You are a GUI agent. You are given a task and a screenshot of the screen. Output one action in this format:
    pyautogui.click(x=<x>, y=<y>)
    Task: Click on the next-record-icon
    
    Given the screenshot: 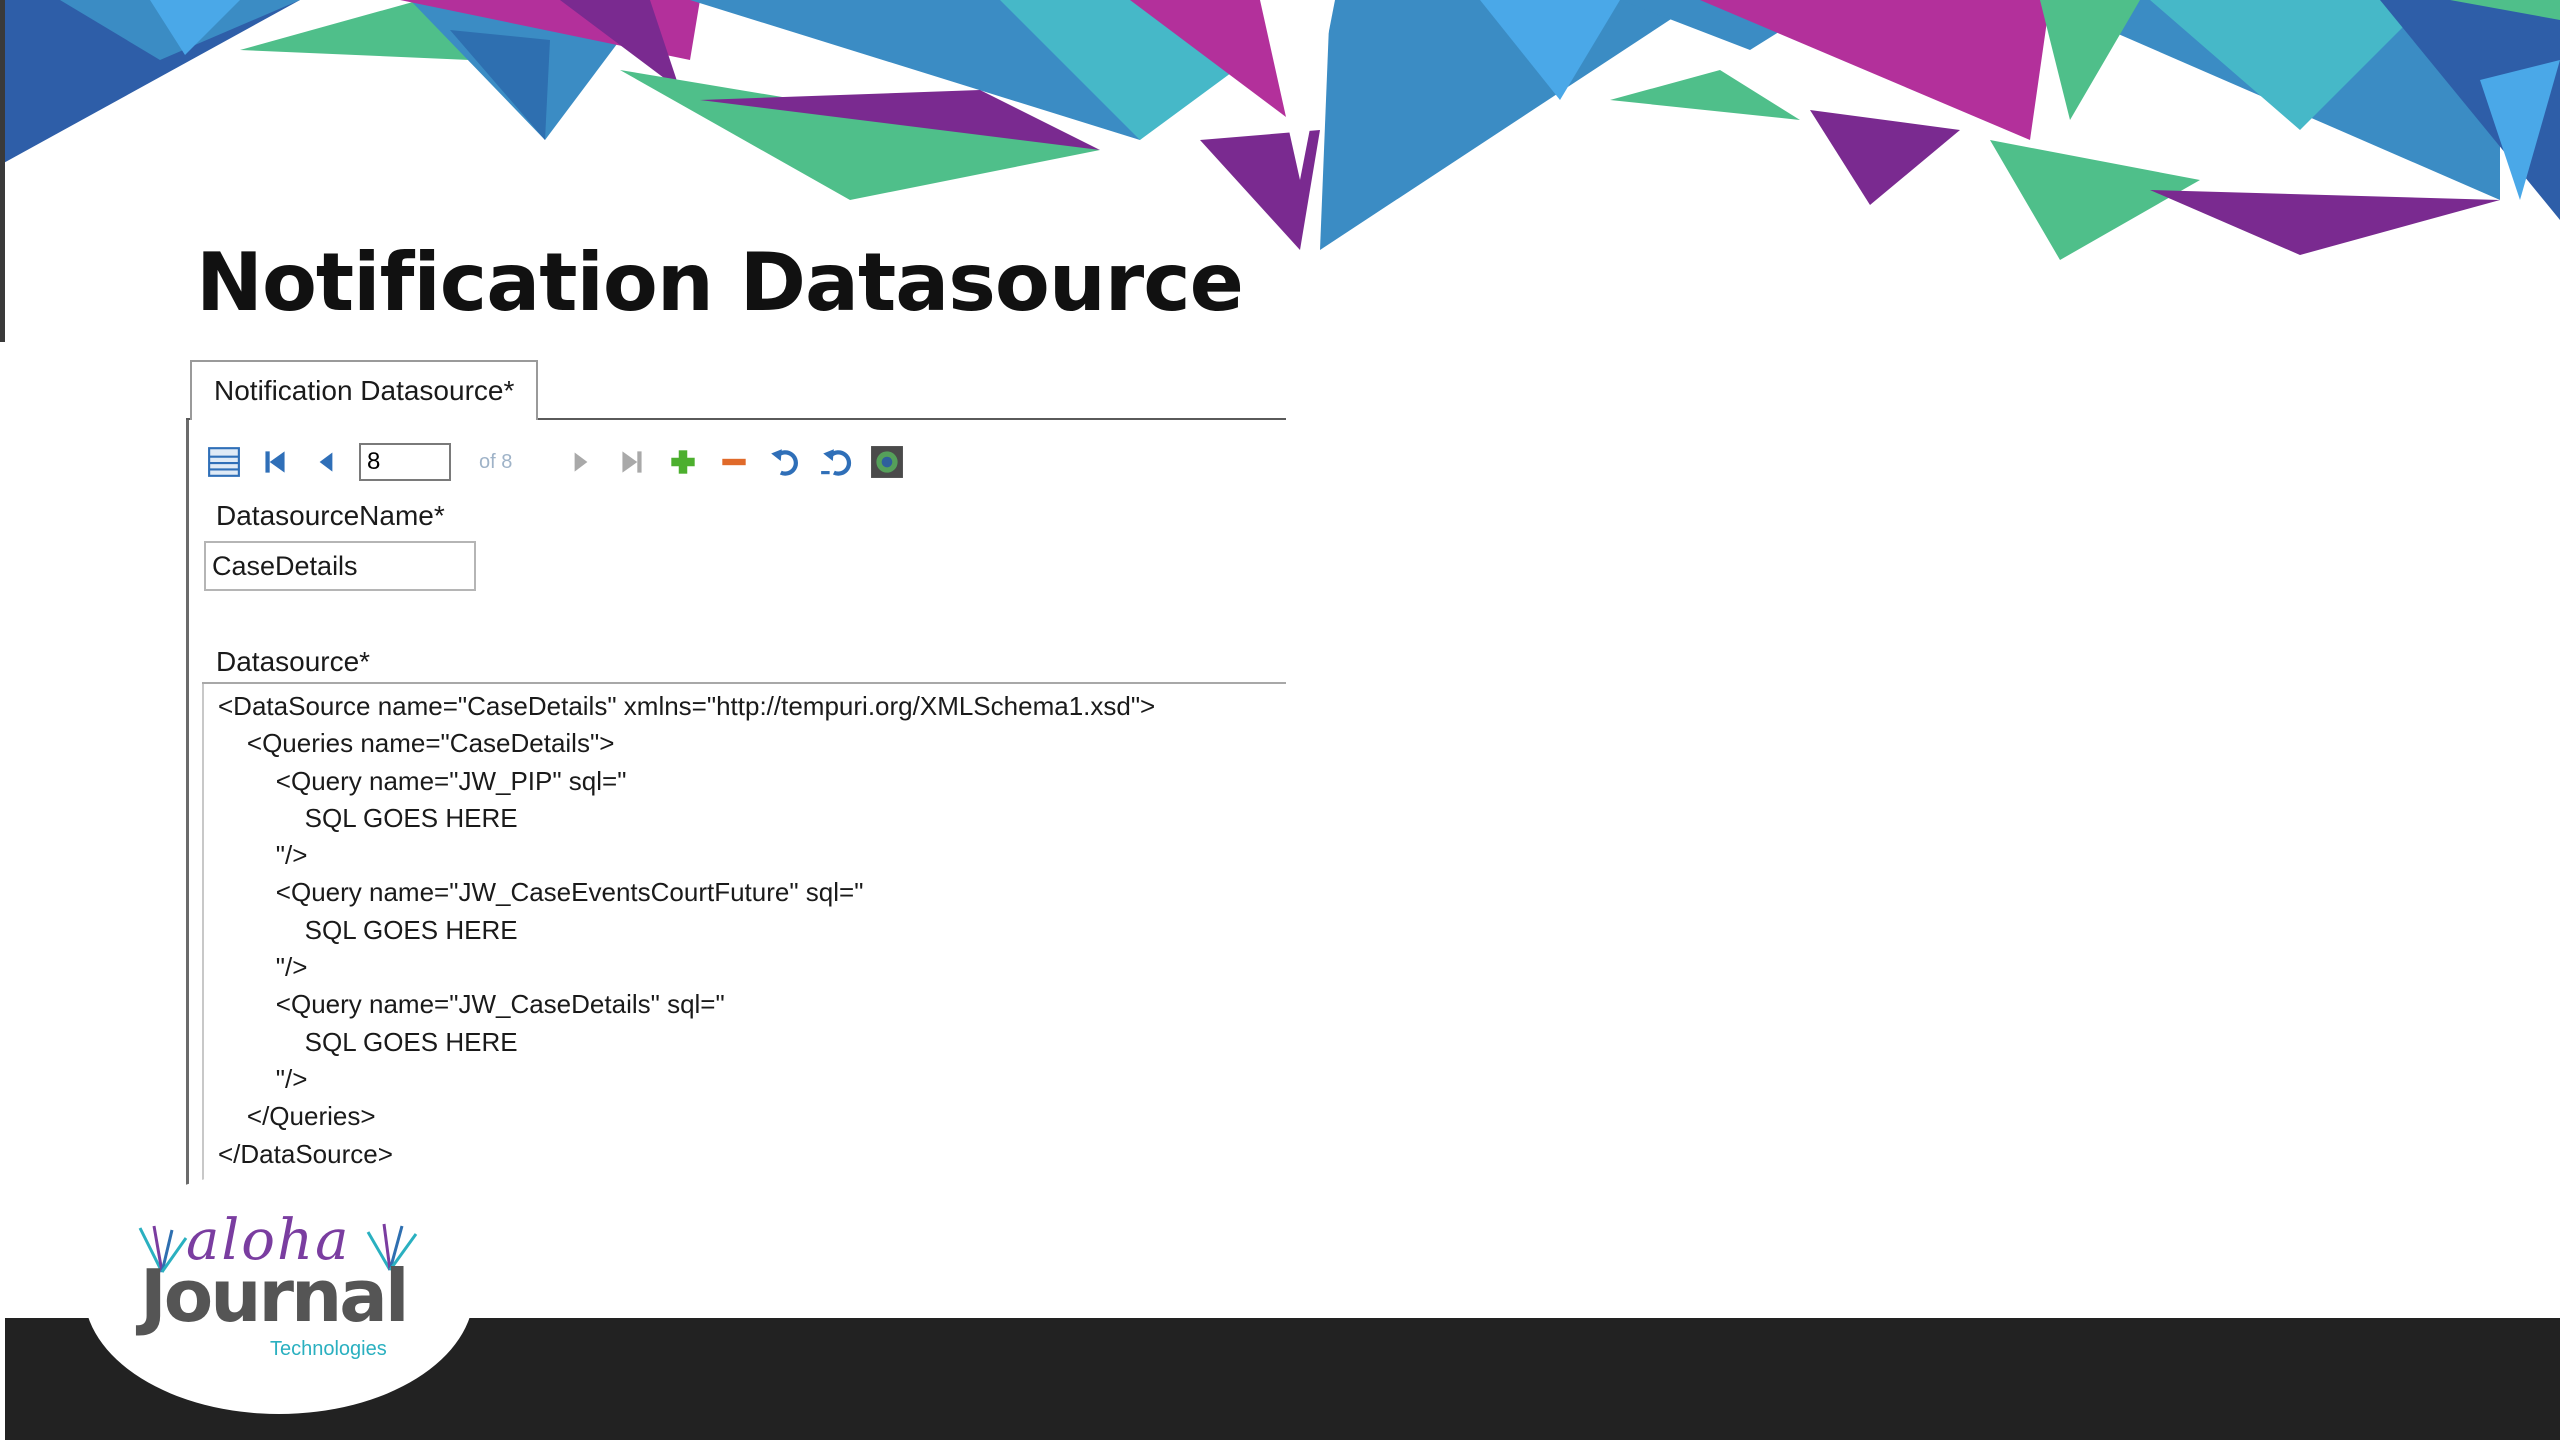 What is the action you would take?
    pyautogui.click(x=581, y=462)
    